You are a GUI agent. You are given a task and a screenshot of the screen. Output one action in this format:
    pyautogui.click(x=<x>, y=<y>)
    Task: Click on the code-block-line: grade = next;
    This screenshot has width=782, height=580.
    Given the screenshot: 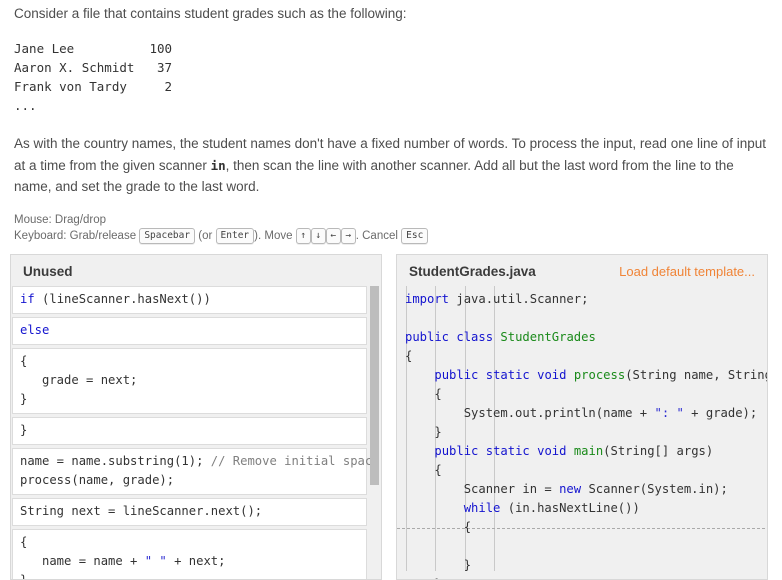 What is the action you would take?
    pyautogui.click(x=189, y=380)
    